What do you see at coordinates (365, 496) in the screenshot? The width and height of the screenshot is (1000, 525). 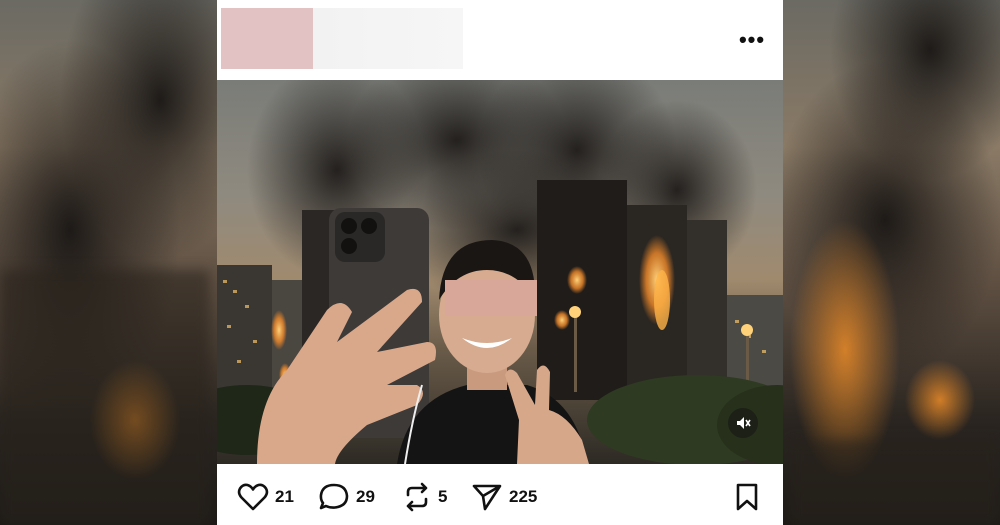 I see `comment-count: 29` at bounding box center [365, 496].